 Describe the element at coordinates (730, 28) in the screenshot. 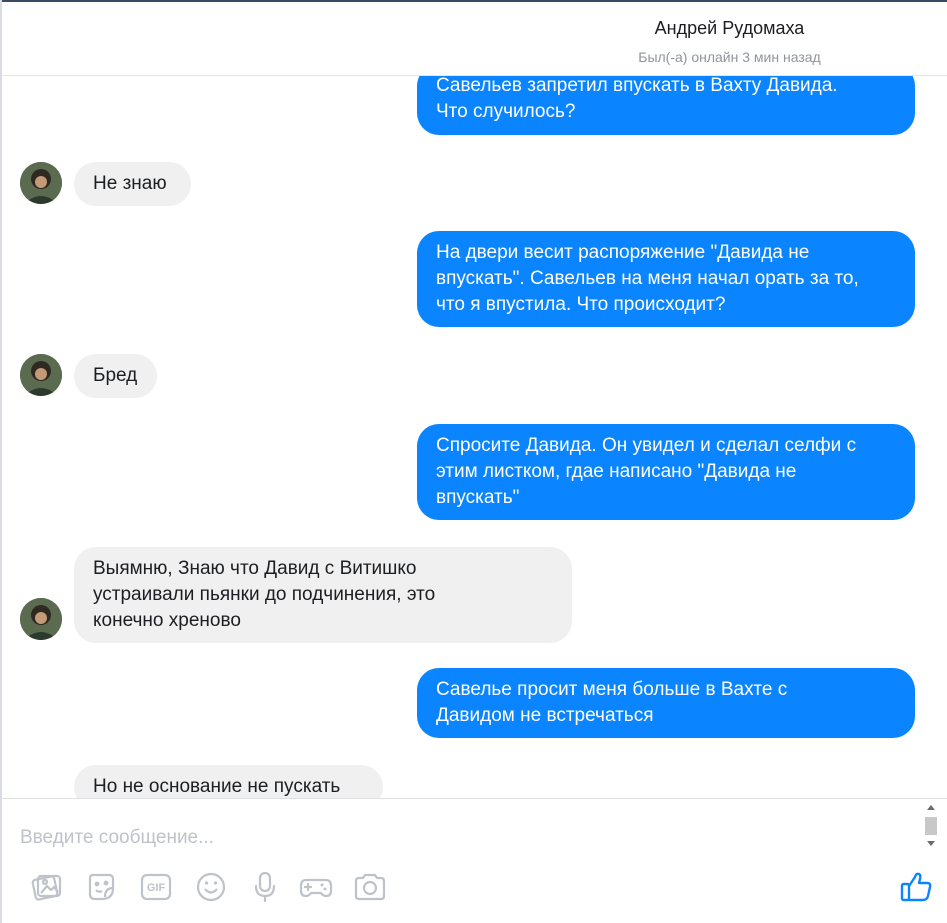

I see `contact-name: Андрей Рудомаха` at that location.